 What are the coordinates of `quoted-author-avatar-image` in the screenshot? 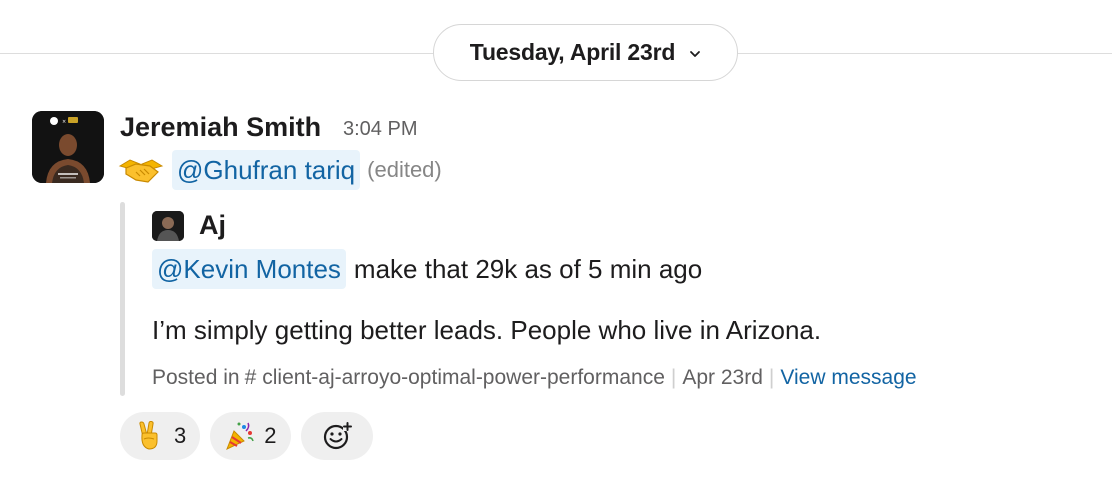 It's located at (168, 226).